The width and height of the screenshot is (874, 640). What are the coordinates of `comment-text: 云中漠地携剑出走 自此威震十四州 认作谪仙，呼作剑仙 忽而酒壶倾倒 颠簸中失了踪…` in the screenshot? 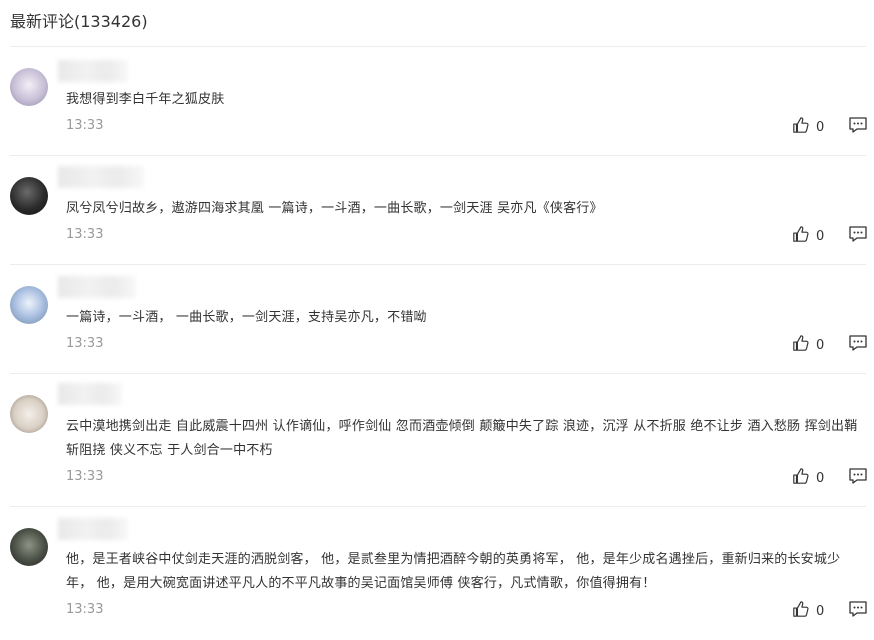 It's located at (462, 438).